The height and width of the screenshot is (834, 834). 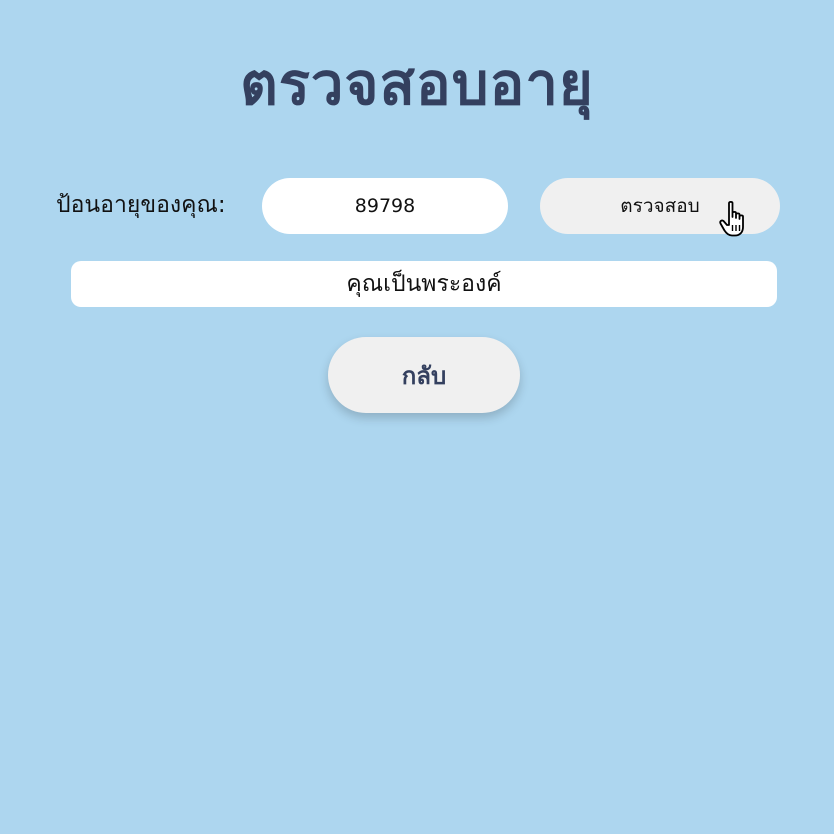 I want to click on hand-pointer-cursor-icon, so click(x=731, y=218).